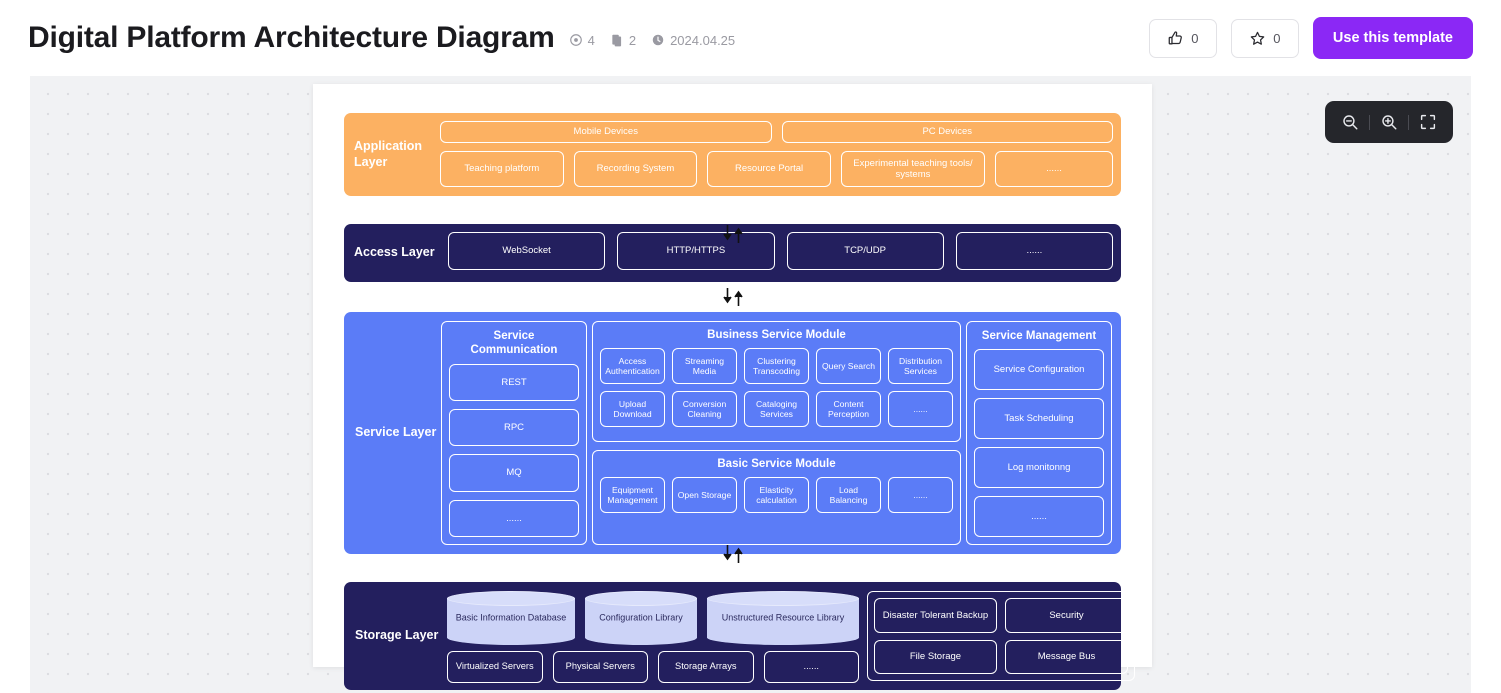  Describe the element at coordinates (1350, 122) in the screenshot. I see `zoom-out-icon` at that location.